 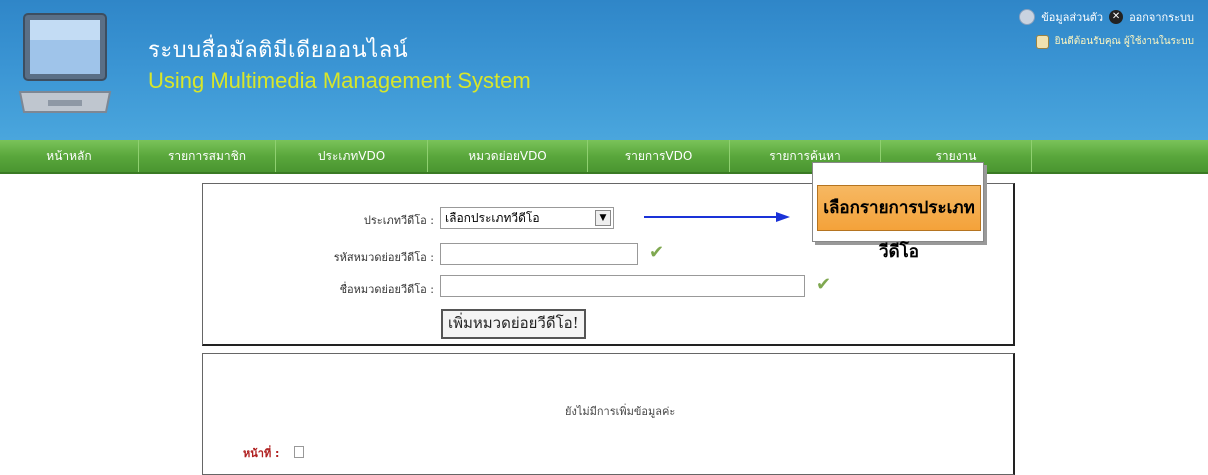 What do you see at coordinates (492, 218) in the screenshot?
I see `vdo-type-select-value: เลือกประเภทวีดีโอ` at bounding box center [492, 218].